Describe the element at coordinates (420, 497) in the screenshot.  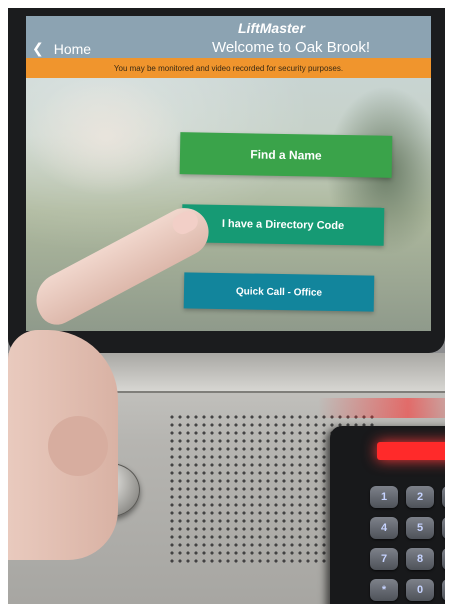
I see `keypad-key: 2` at that location.